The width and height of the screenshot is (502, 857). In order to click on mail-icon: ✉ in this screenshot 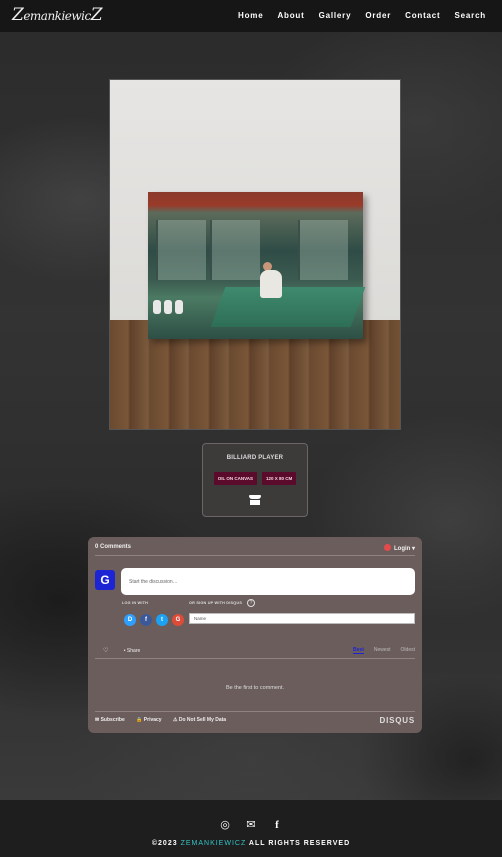, I will do `click(251, 825)`.